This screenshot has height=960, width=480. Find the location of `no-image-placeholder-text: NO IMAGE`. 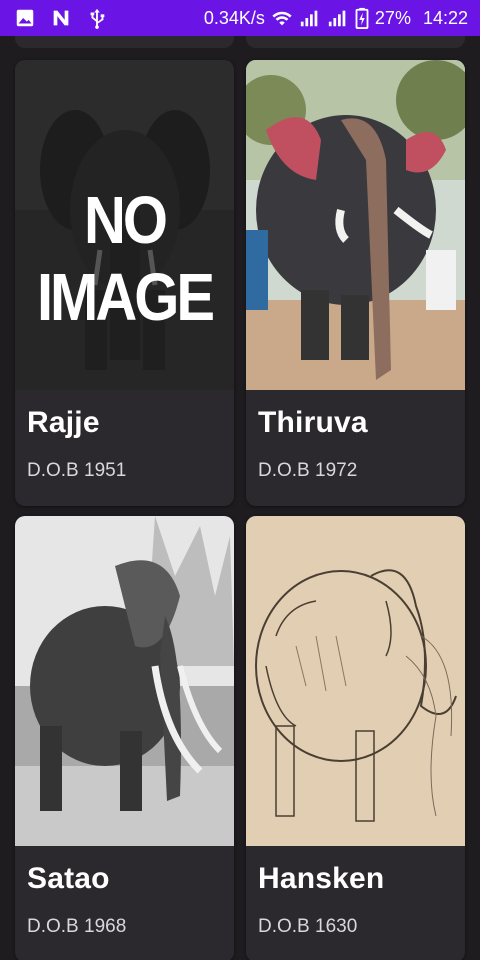

no-image-placeholder-text: NO IMAGE is located at coordinates (125, 259).